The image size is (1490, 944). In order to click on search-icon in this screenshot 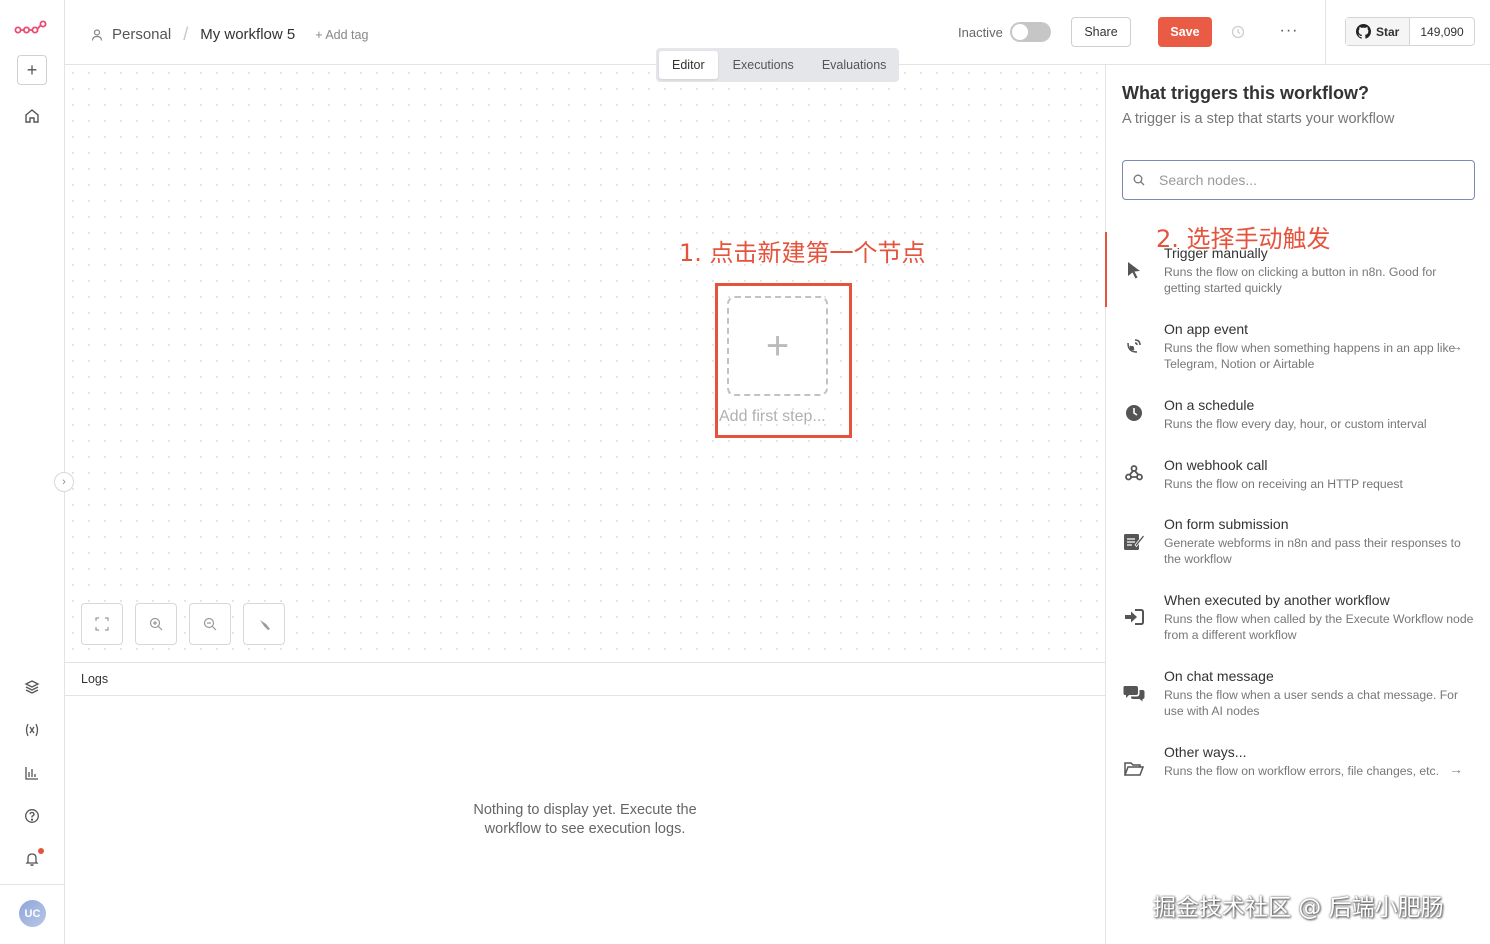, I will do `click(1139, 180)`.